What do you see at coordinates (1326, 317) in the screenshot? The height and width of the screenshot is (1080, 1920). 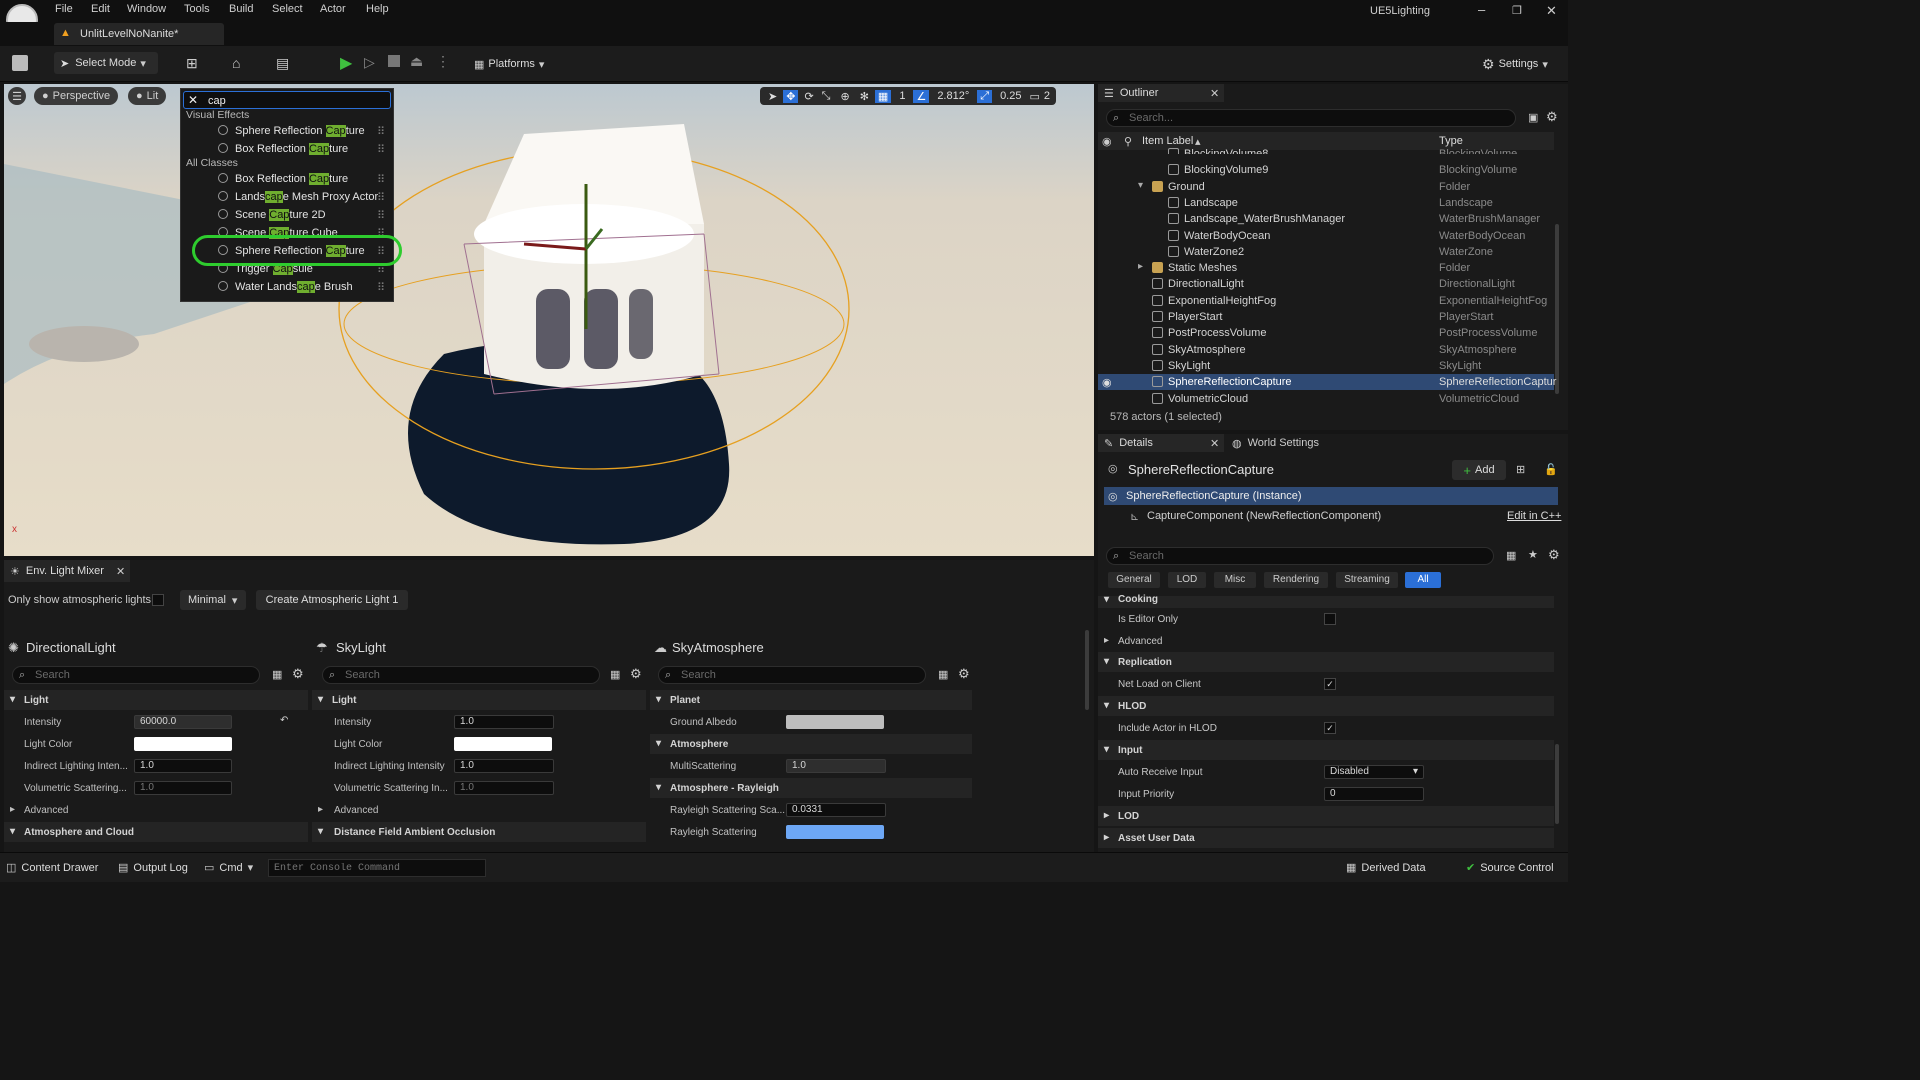 I see `outliner-row: PlayerStart PlayerStart` at bounding box center [1326, 317].